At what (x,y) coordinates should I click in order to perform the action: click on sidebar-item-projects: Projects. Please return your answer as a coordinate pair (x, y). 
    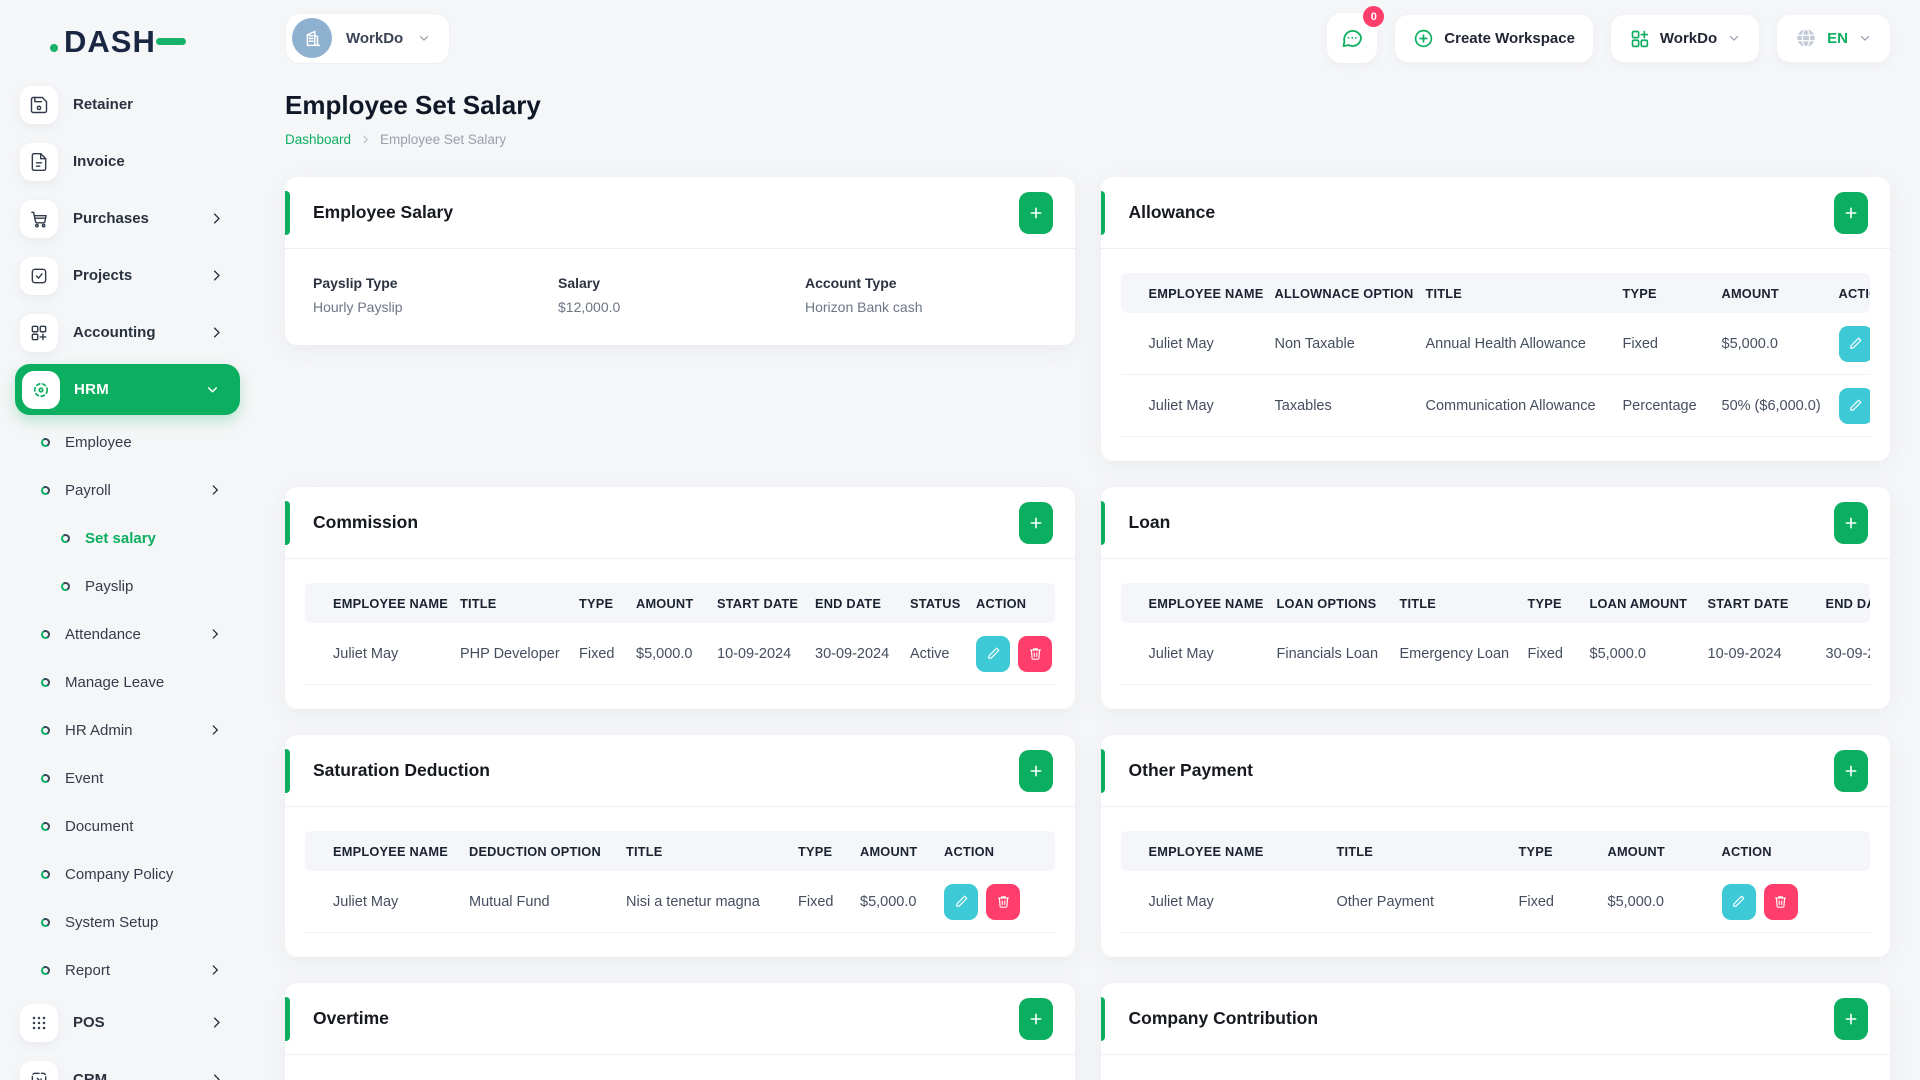
    Looking at the image, I should click on (129, 275).